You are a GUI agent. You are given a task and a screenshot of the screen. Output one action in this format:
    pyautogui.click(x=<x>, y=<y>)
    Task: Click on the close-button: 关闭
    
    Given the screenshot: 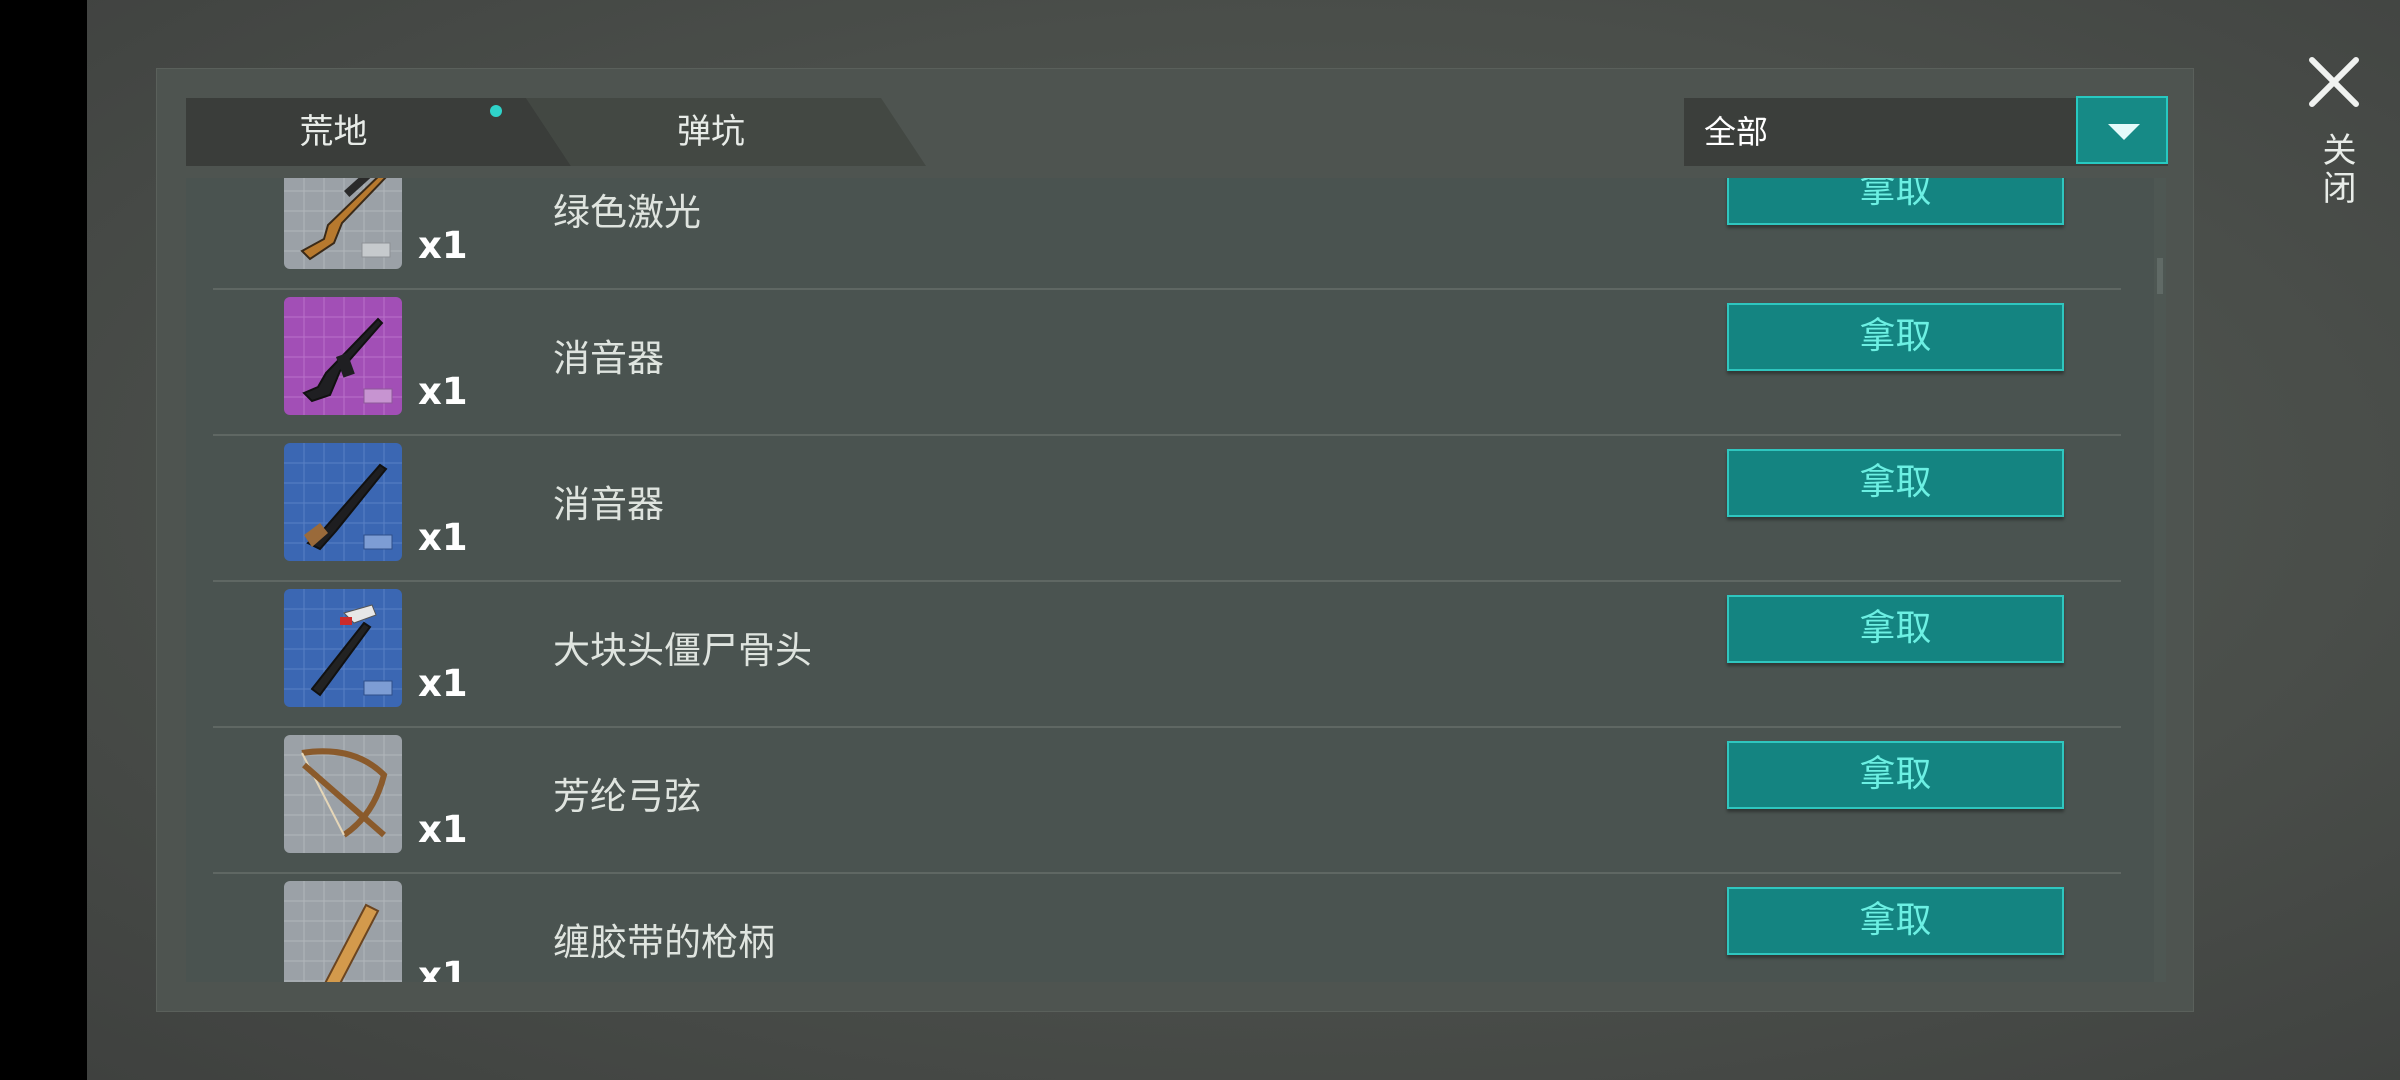 What is the action you would take?
    pyautogui.click(x=2336, y=136)
    